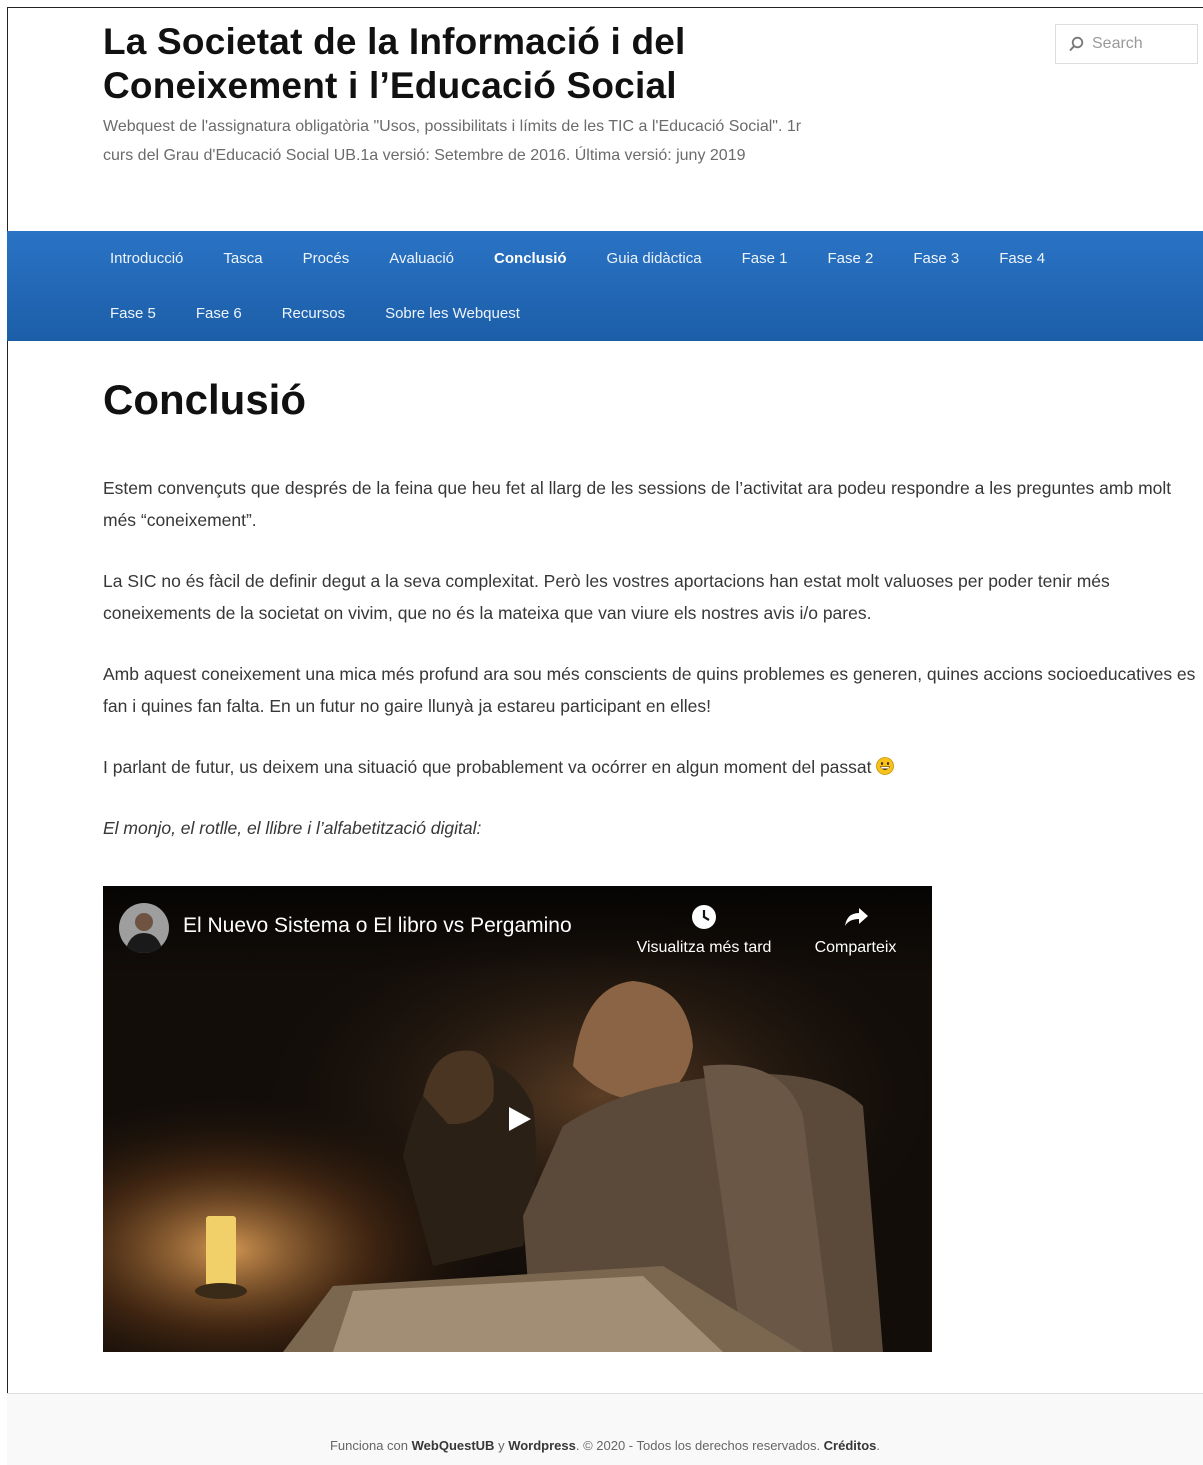  What do you see at coordinates (146, 258) in the screenshot?
I see `nav-item-introduccio: Introducció` at bounding box center [146, 258].